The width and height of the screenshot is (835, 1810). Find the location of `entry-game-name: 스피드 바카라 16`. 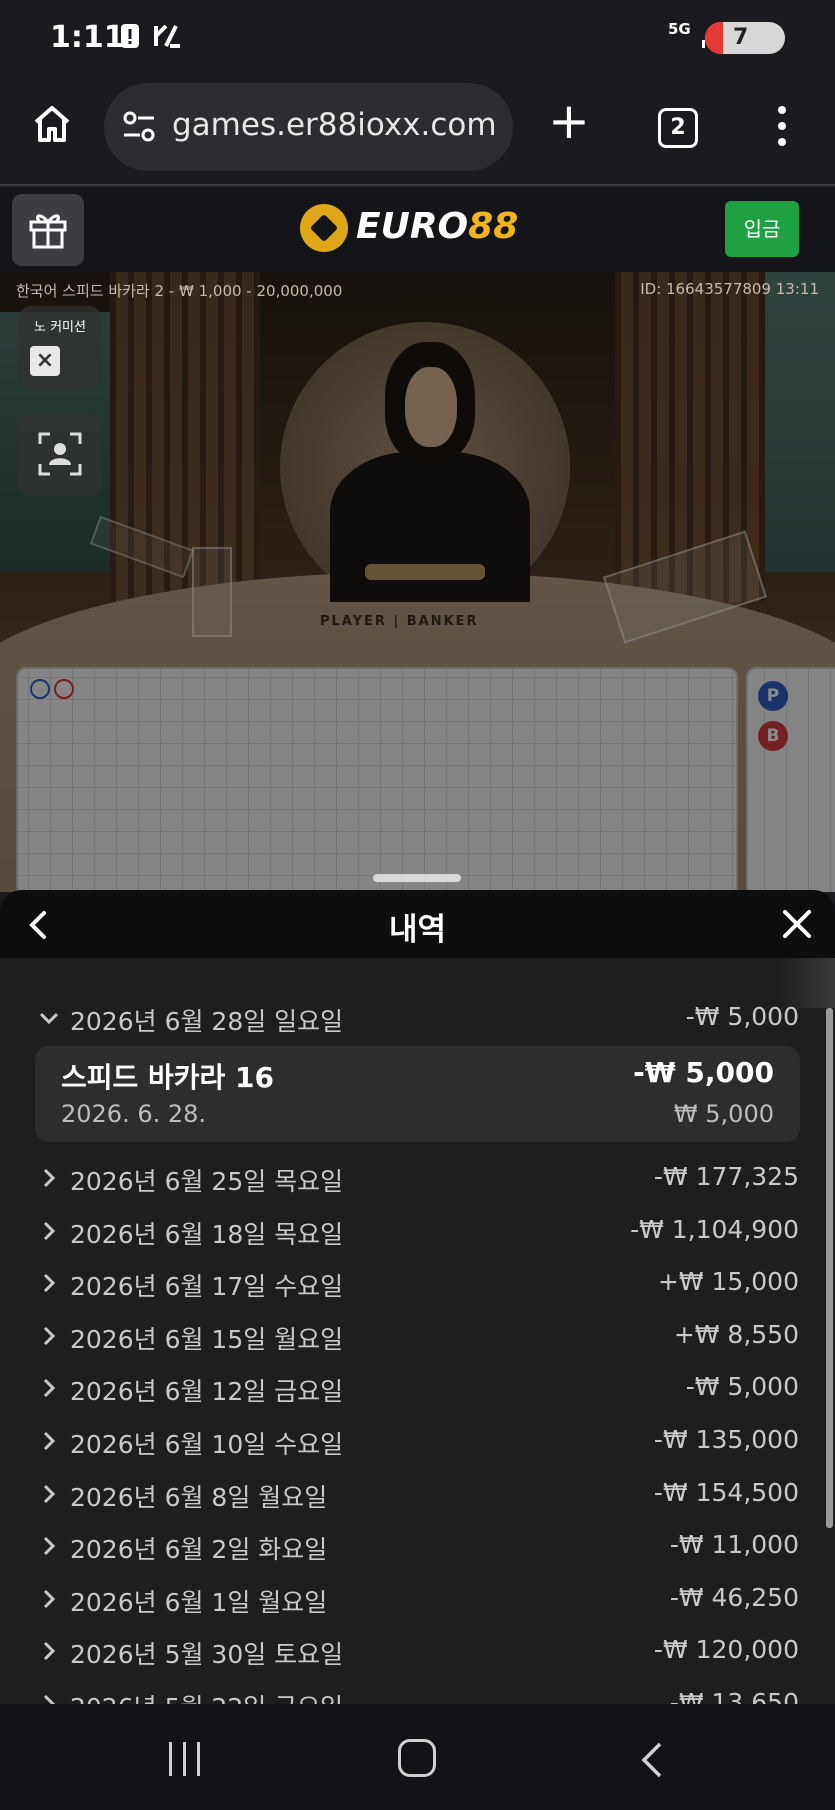

entry-game-name: 스피드 바카라 16 is located at coordinates (168, 1077).